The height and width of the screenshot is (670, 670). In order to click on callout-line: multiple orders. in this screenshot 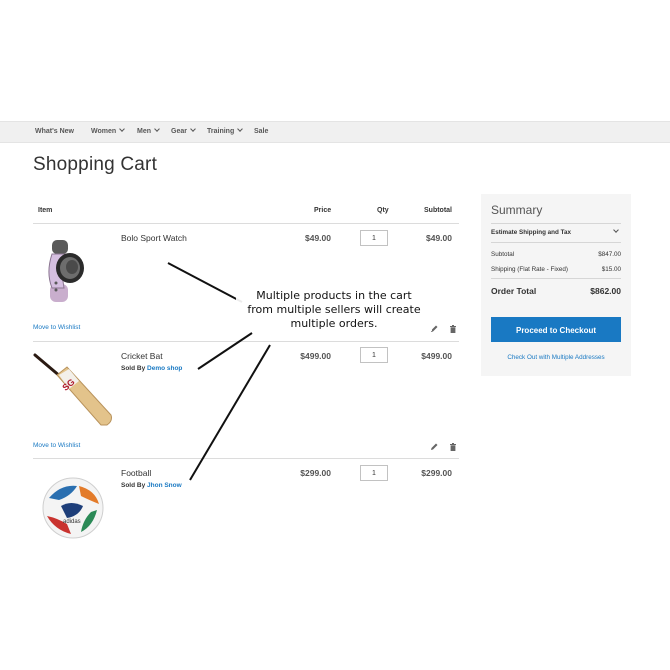, I will do `click(334, 323)`.